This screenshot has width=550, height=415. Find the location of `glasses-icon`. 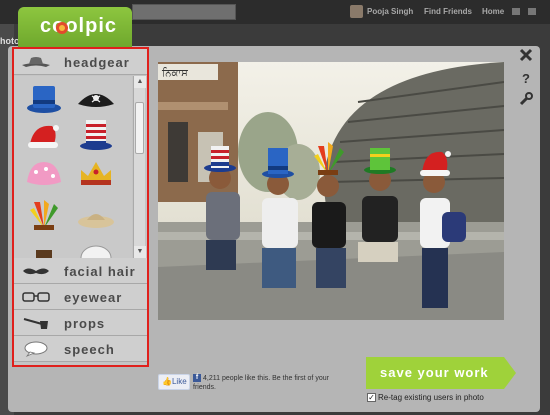

glasses-icon is located at coordinates (36, 297).